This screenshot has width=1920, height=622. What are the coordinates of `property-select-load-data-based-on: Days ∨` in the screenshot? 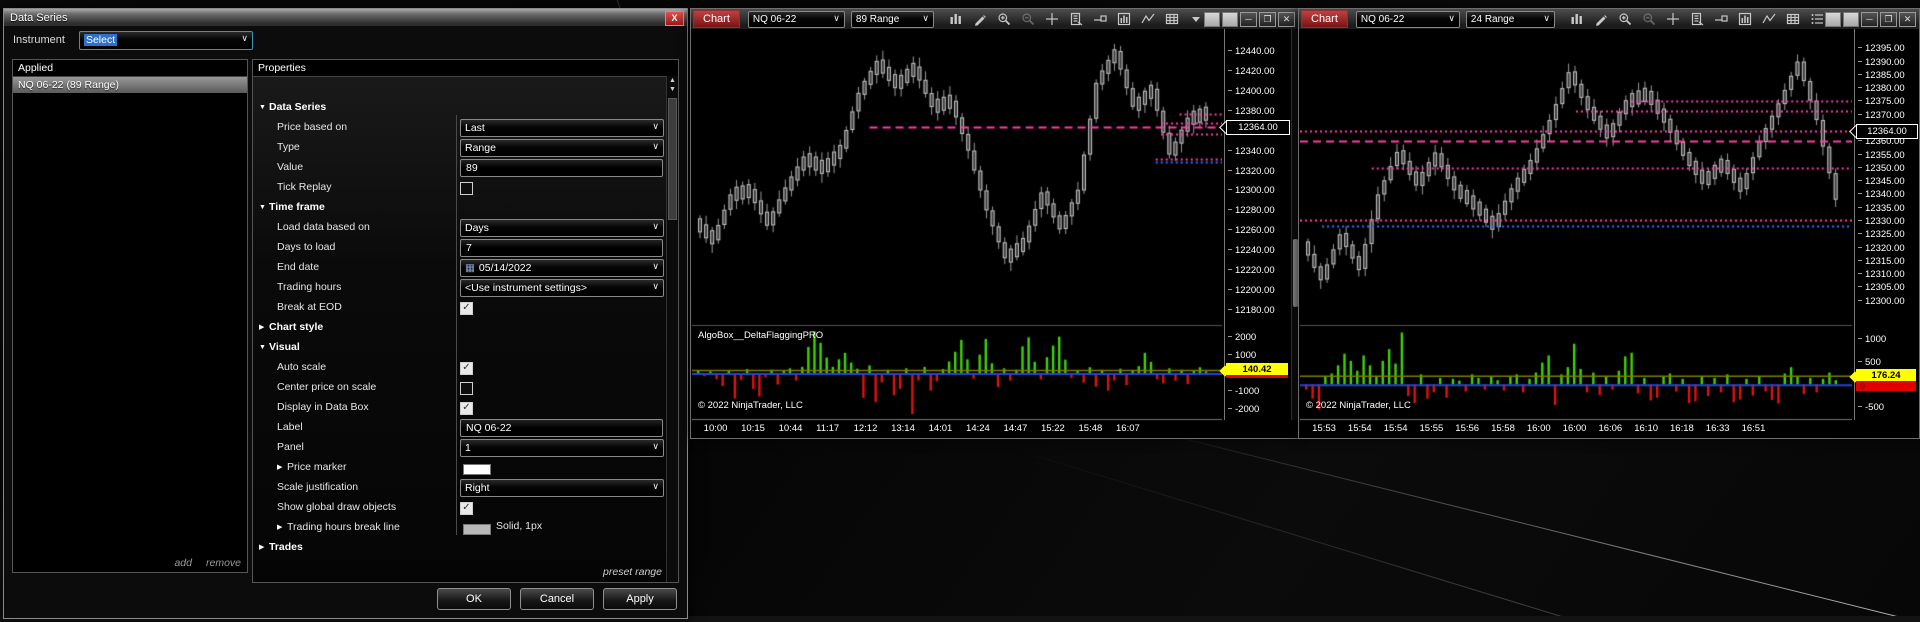 It's located at (562, 228).